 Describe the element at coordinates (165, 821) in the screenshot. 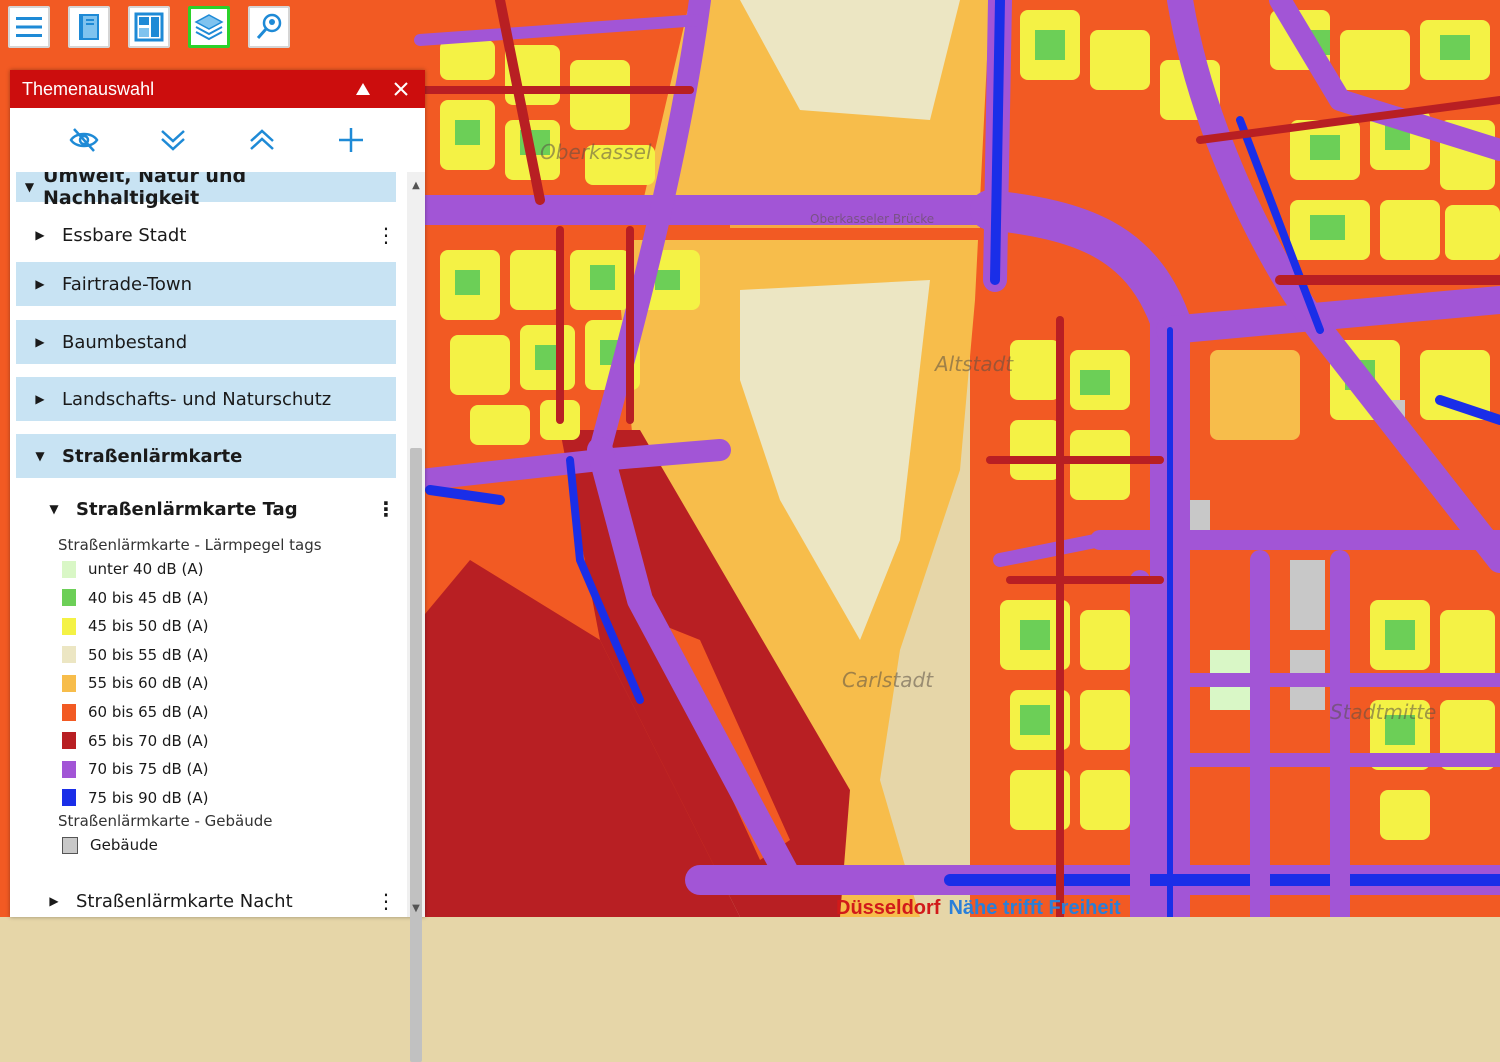

I see `legend-title-buildings: Straßenlärmkarte - Gebäude` at that location.